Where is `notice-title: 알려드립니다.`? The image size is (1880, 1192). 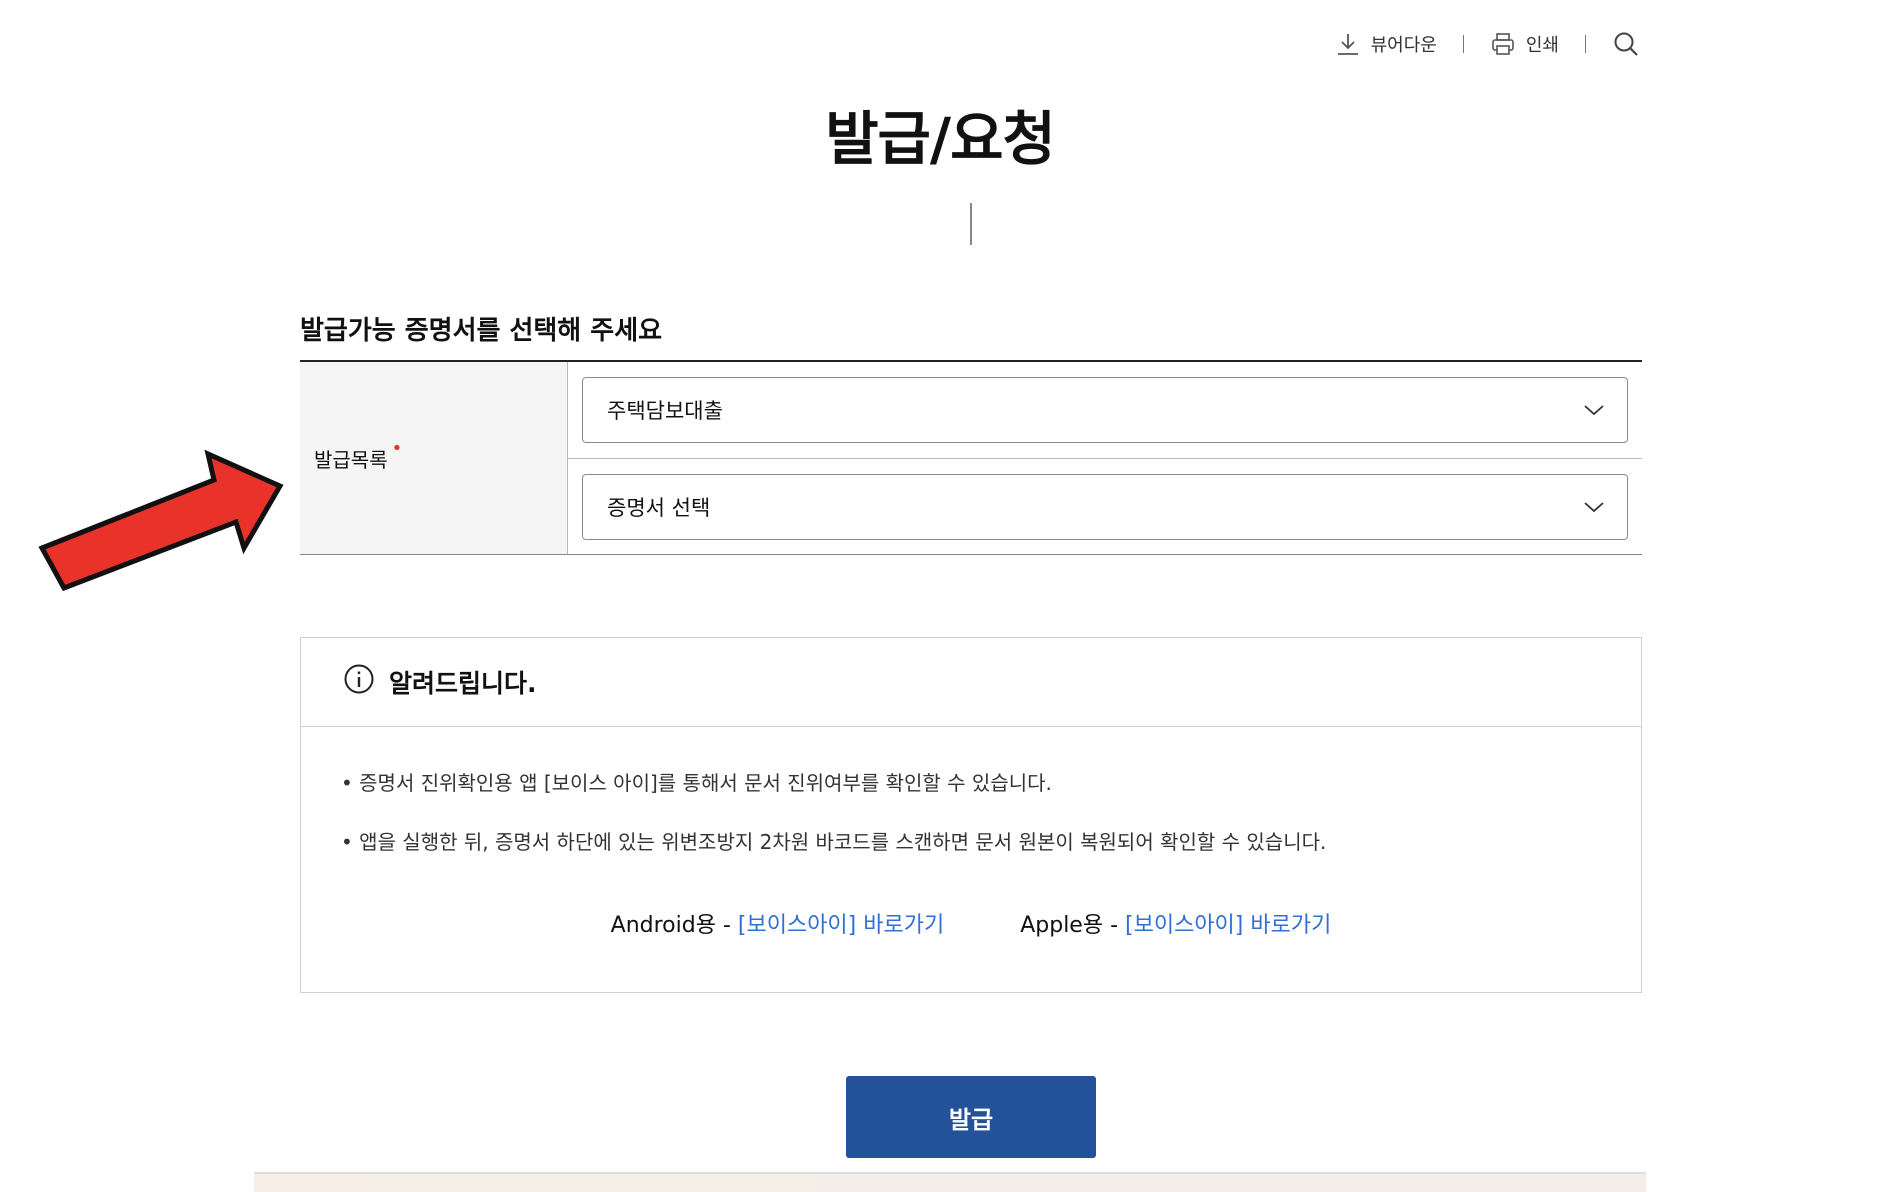
notice-title: 알려드립니다. is located at coordinates (463, 683).